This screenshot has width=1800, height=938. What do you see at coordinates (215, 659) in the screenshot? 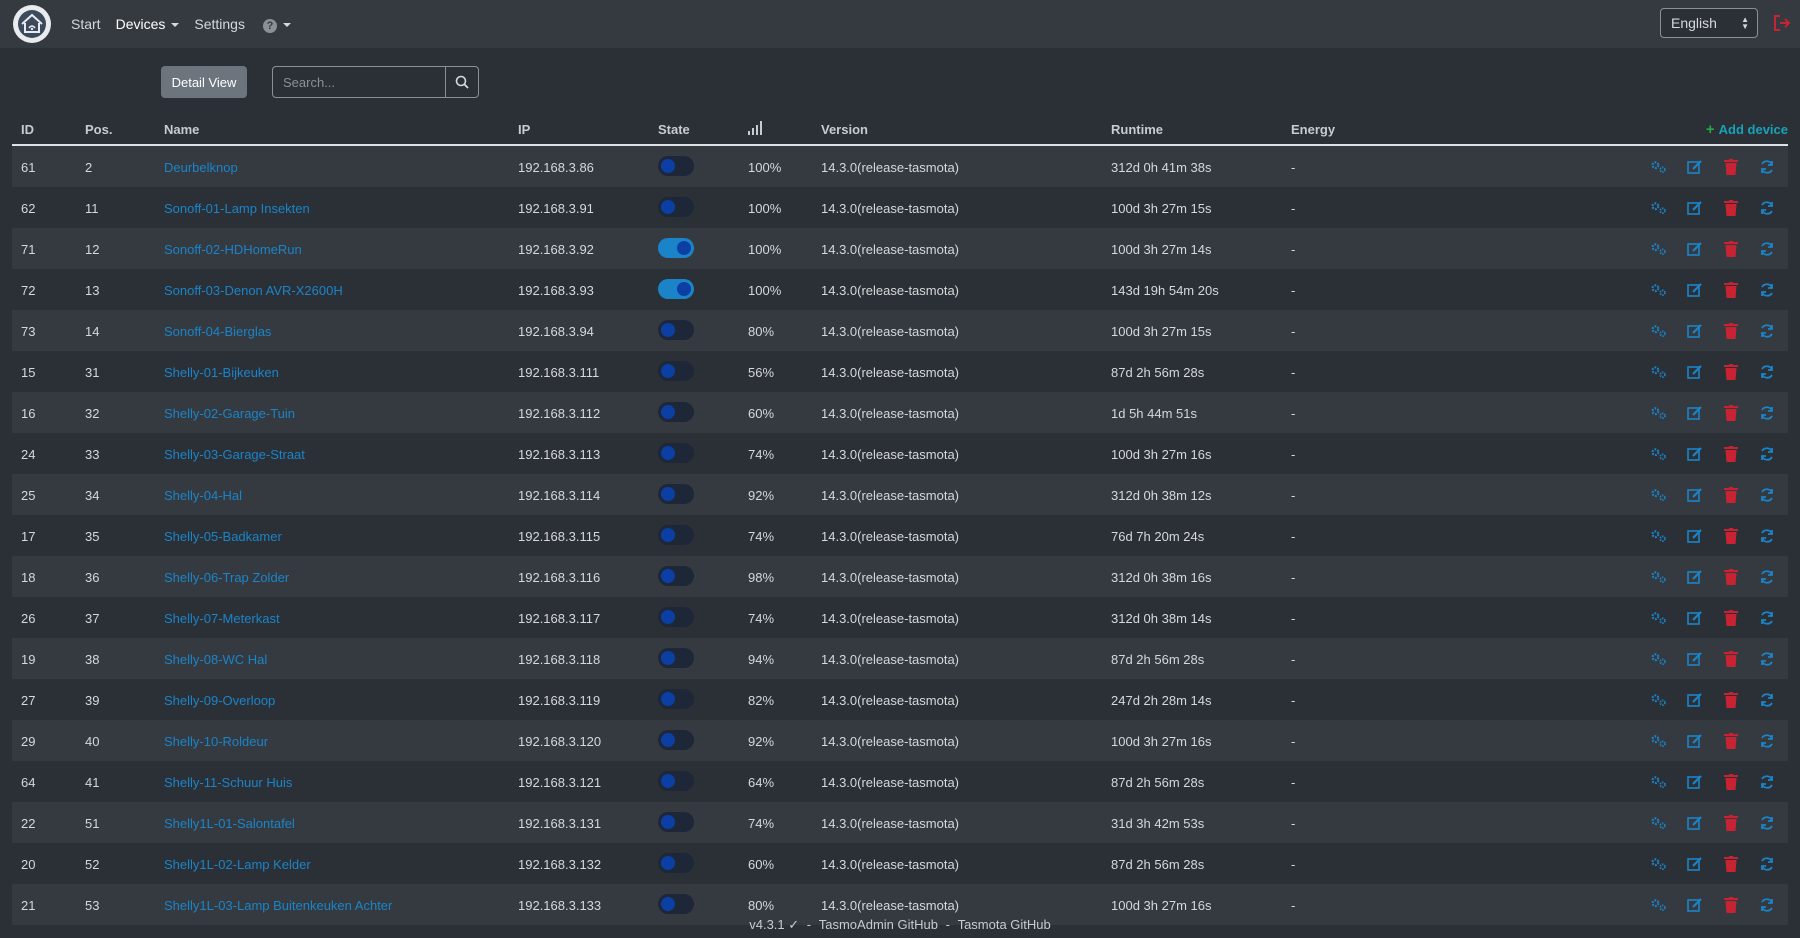
I see `device-name-link: Shelly-08-WC Hal` at bounding box center [215, 659].